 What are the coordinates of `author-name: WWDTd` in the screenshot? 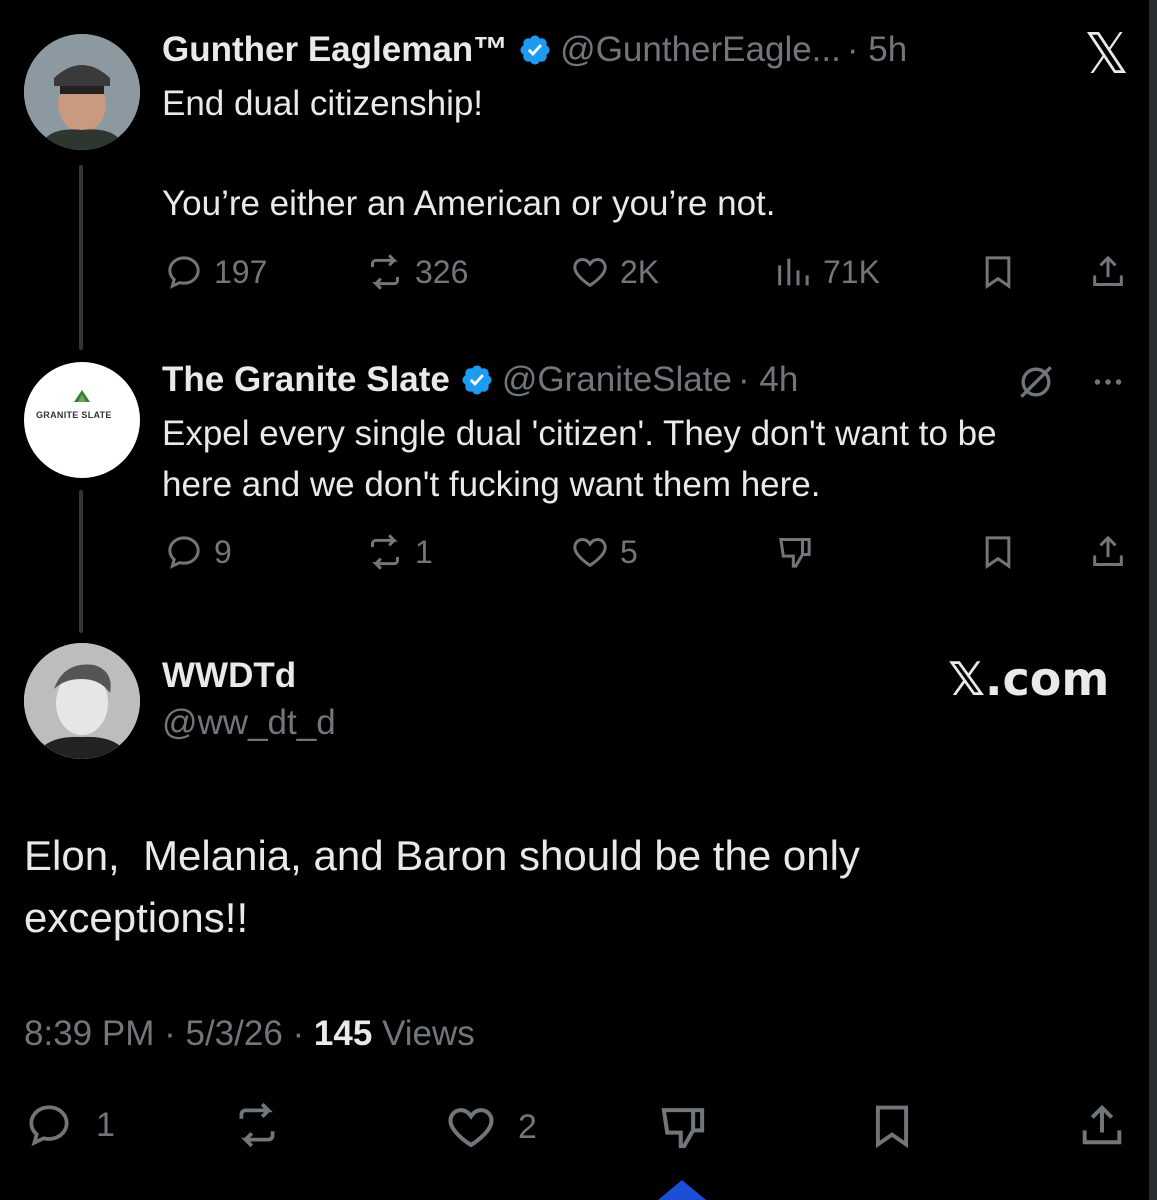 It's located at (229, 676).